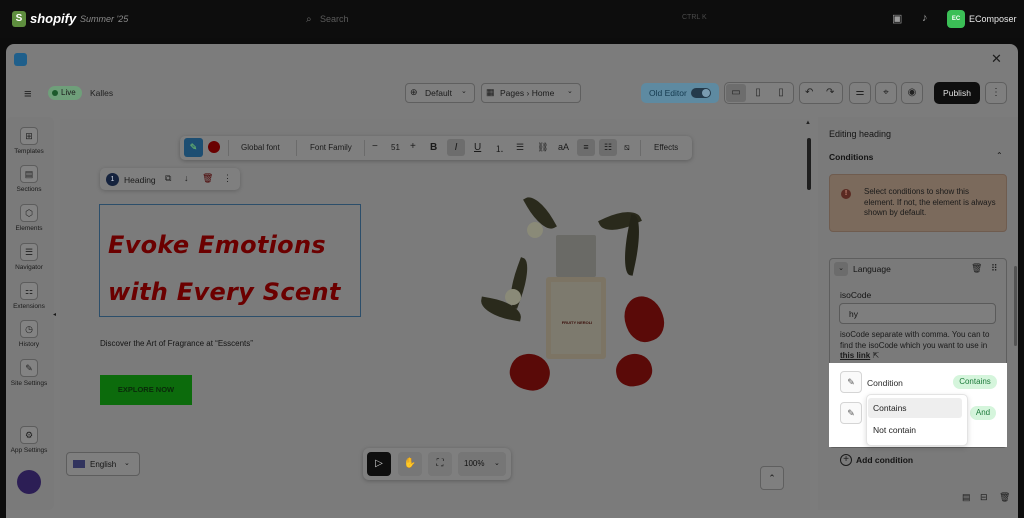  What do you see at coordinates (395, 147) in the screenshot?
I see `font-size-value: 51` at bounding box center [395, 147].